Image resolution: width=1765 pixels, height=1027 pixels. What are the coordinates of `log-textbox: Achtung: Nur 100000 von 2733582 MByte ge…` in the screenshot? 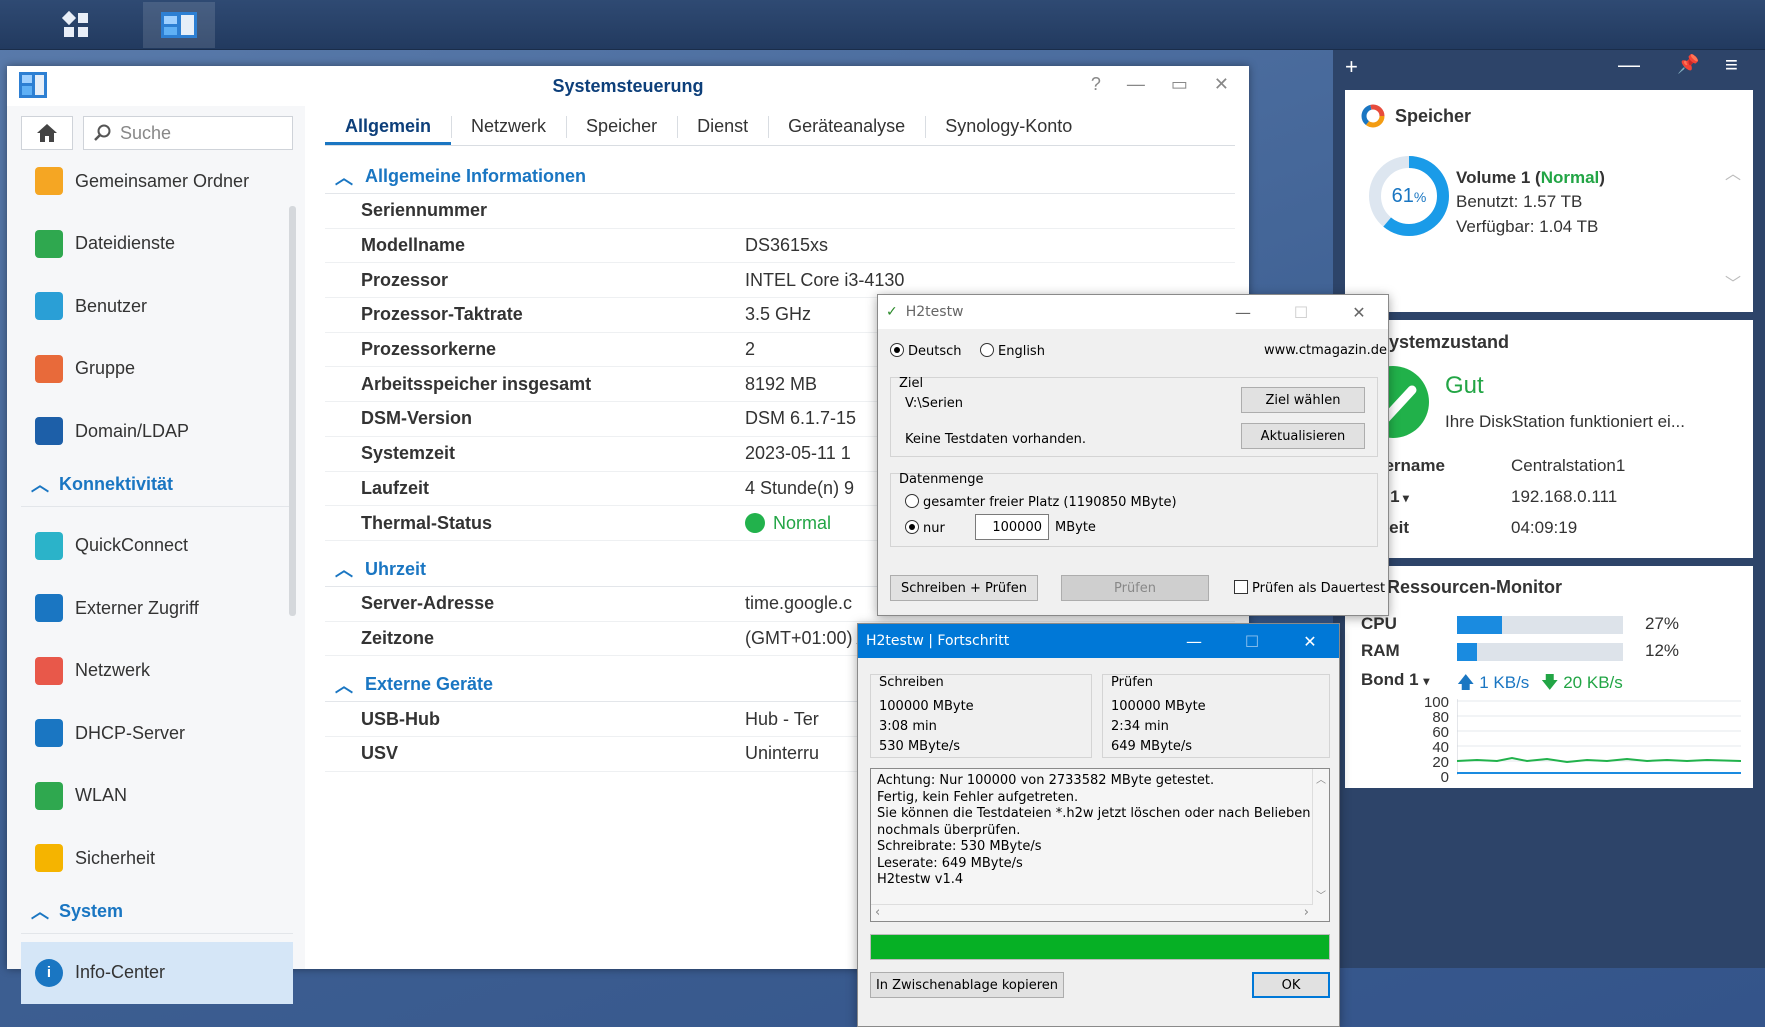 It's located at (1100, 845).